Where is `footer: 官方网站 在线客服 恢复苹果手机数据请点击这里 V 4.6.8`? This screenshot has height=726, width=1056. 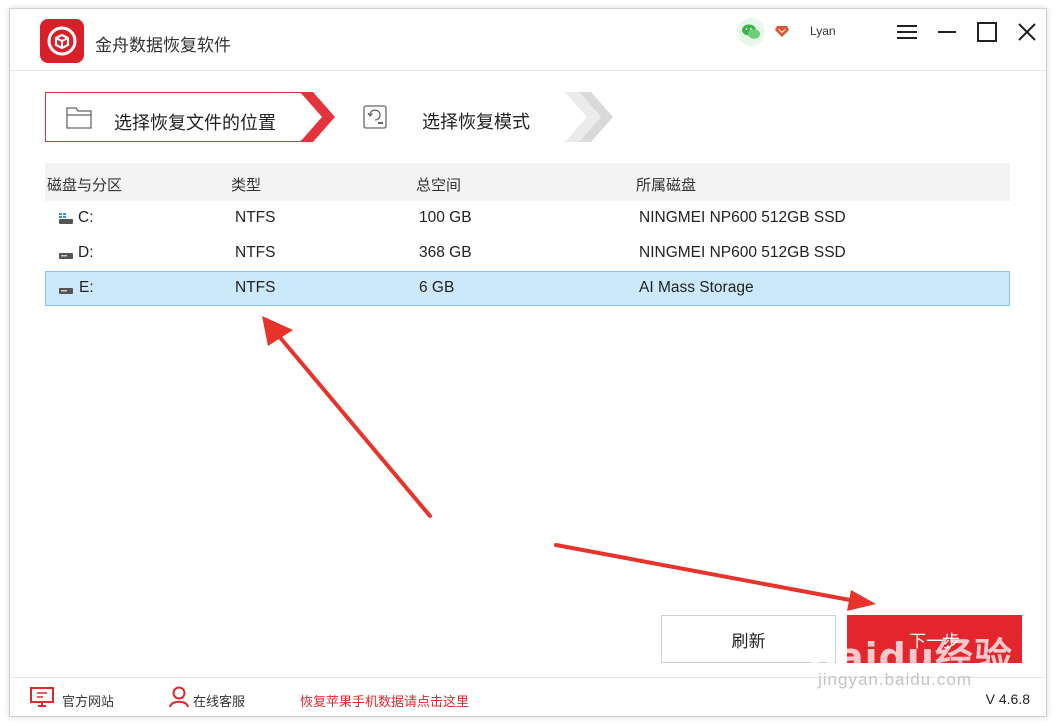
footer: 官方网站 在线客服 恢复苹果手机数据请点击这里 V 4.6.8 is located at coordinates (528, 697).